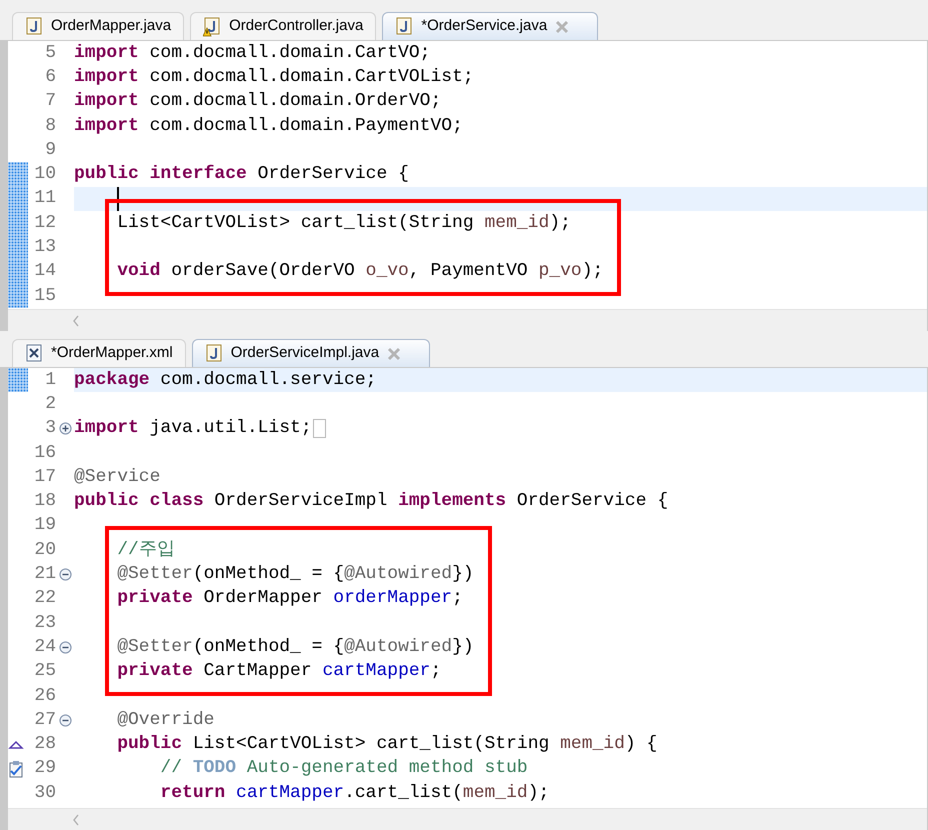  What do you see at coordinates (252, 53) in the screenshot?
I see `code-line: import com.docmall.domain.CartVO;` at bounding box center [252, 53].